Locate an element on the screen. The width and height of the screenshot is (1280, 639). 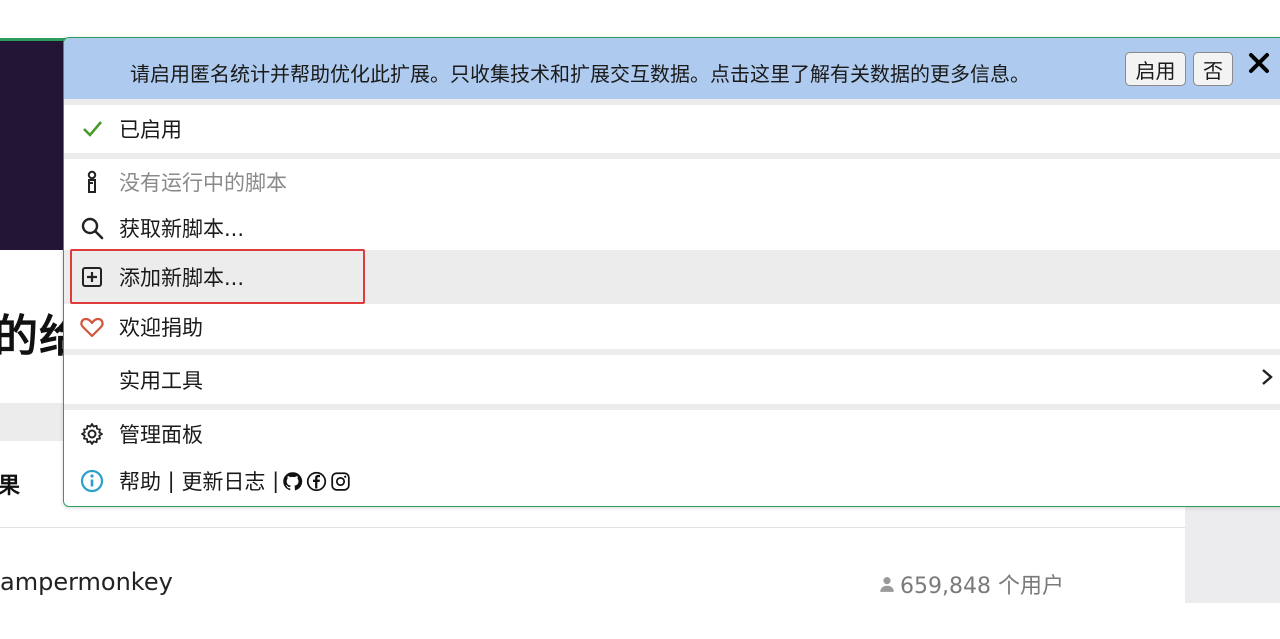
user-icon is located at coordinates (887, 584).